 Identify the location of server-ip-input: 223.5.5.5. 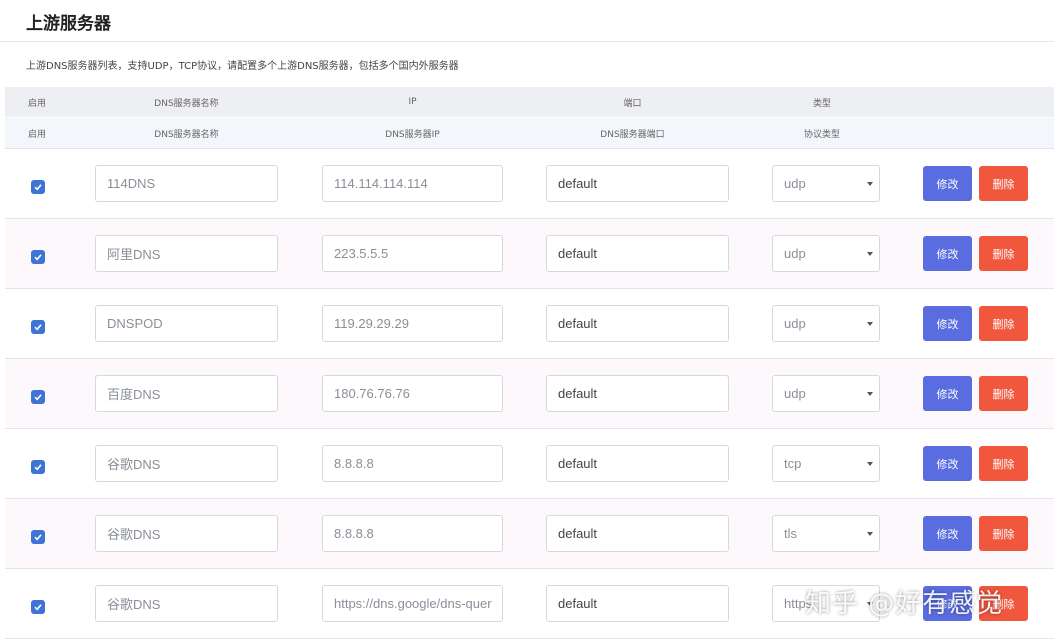
(412, 253).